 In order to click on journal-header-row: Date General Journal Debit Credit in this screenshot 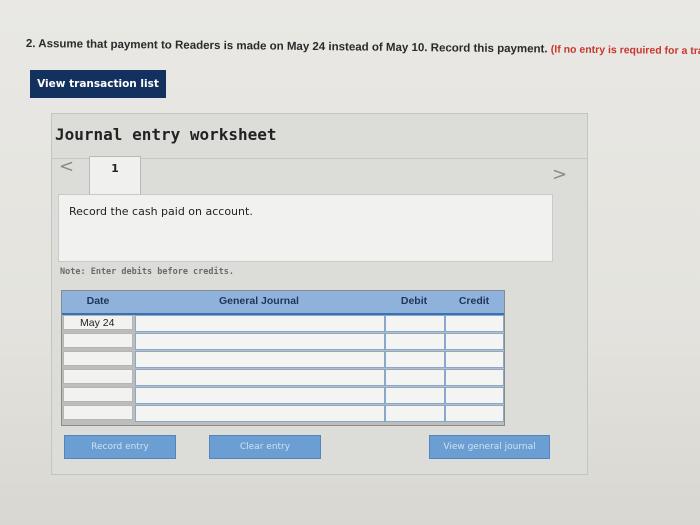, I will do `click(283, 303)`.